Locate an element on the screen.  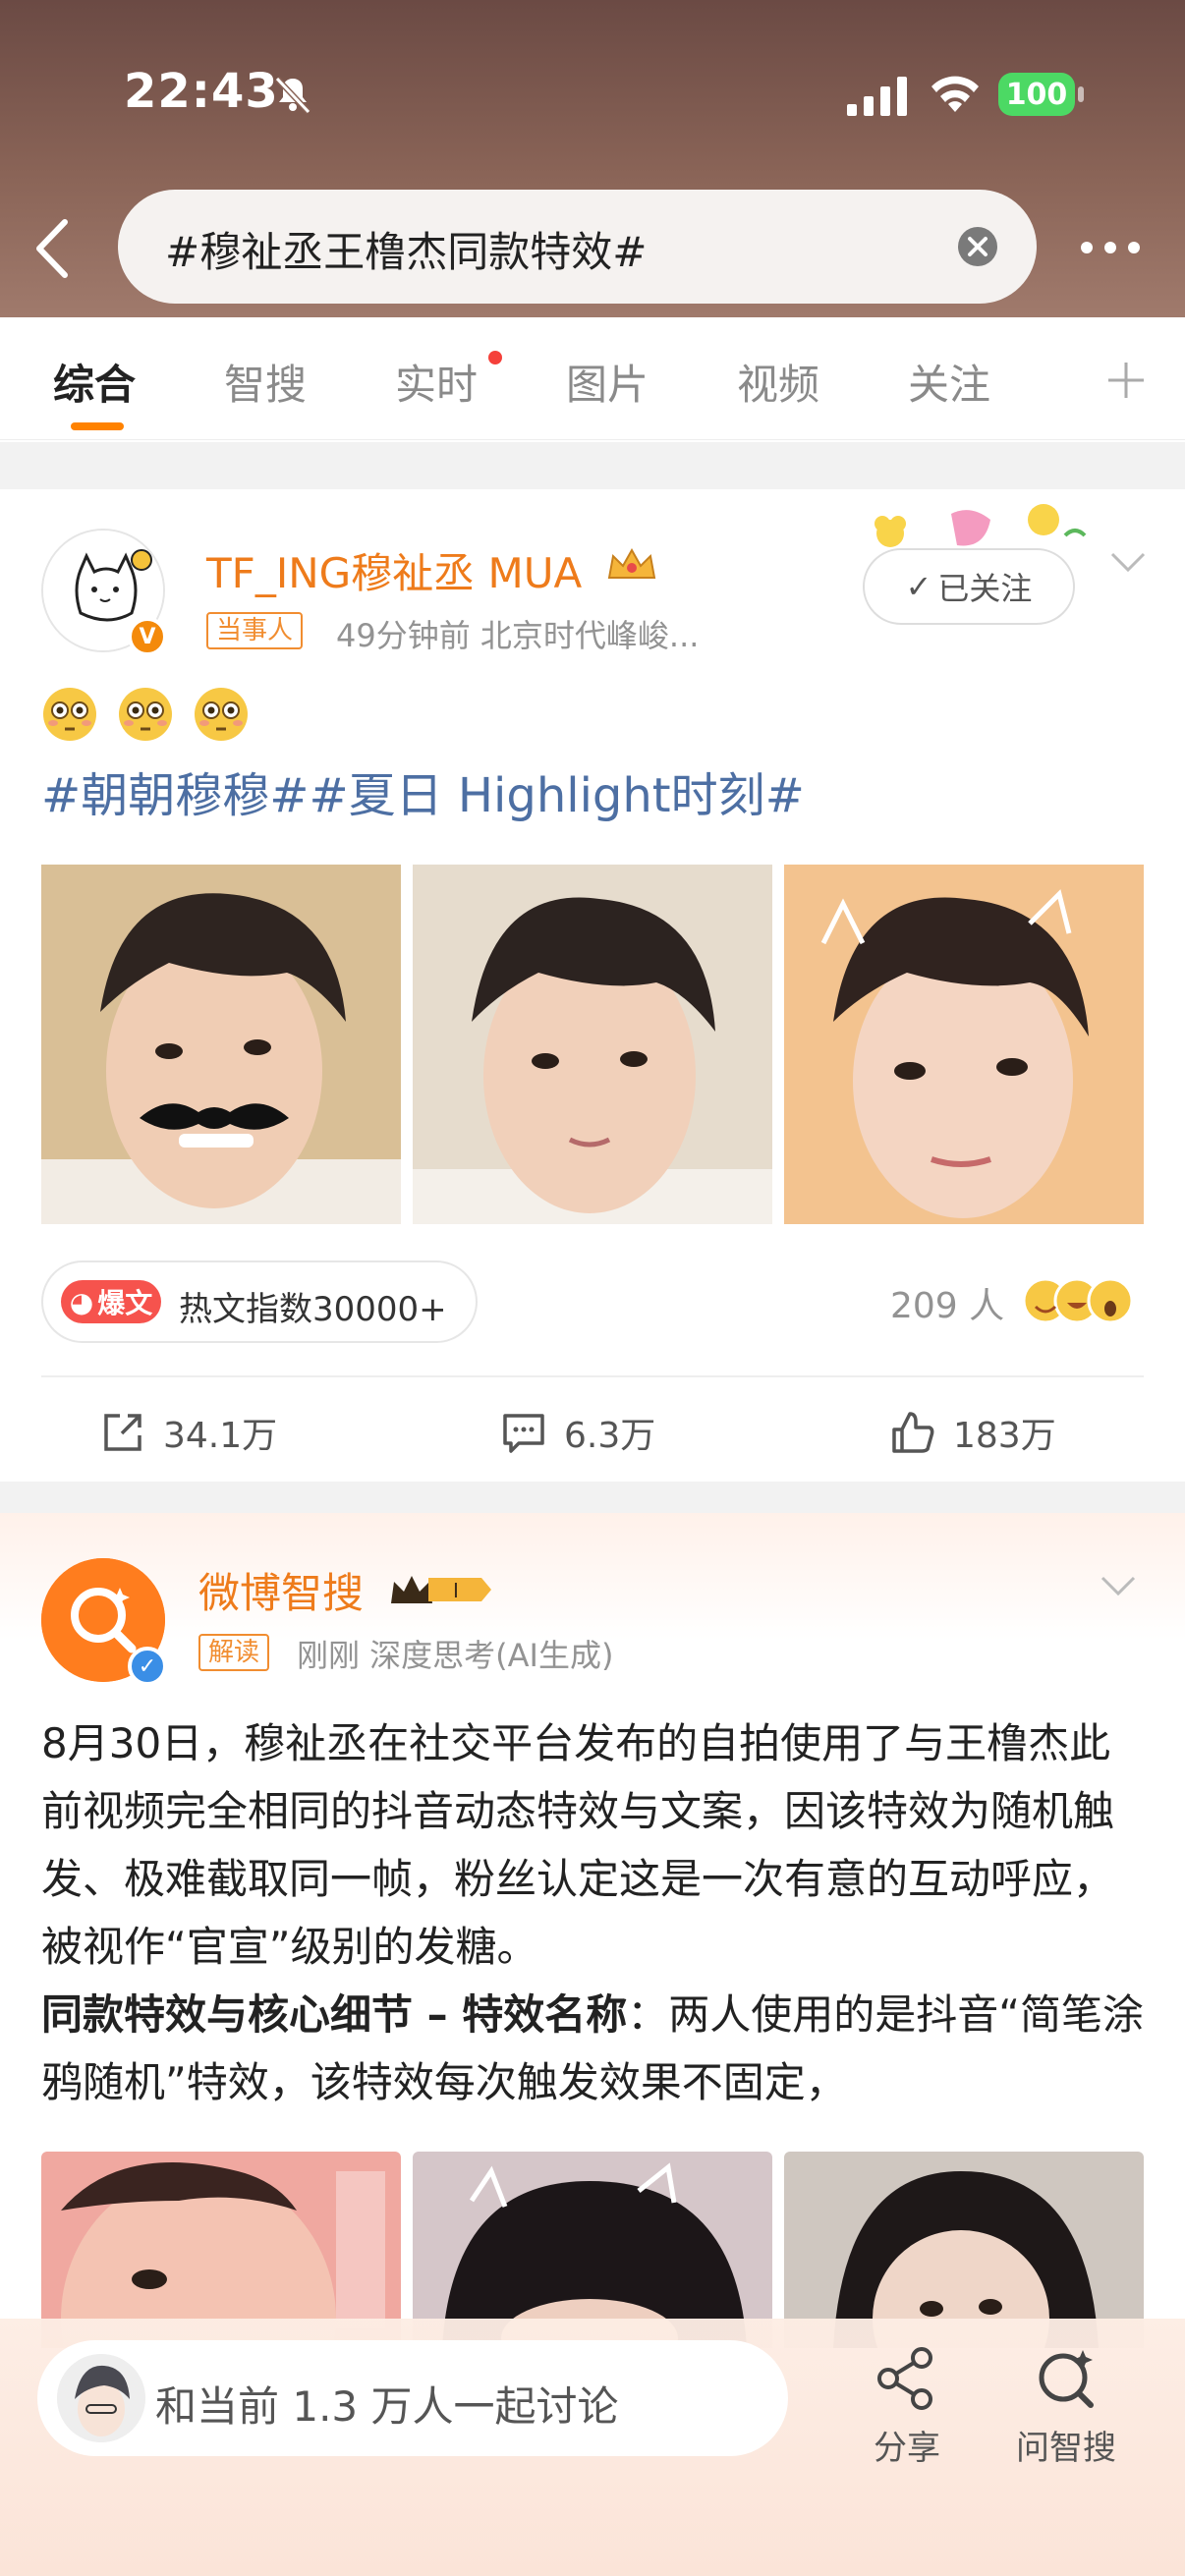
like-count: 183万 is located at coordinates (1005, 1436).